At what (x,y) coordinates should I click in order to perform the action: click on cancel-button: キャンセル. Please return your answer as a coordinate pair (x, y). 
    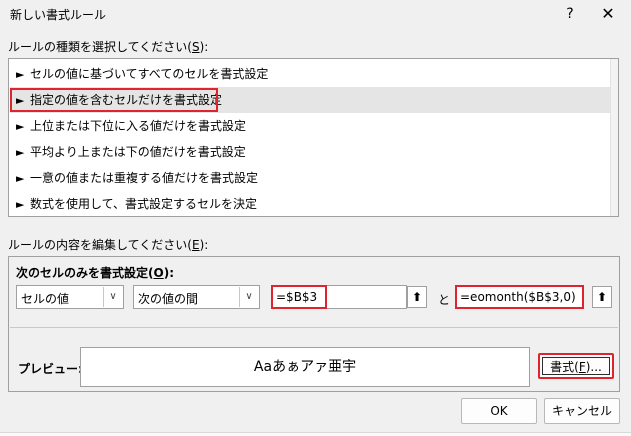
    Looking at the image, I should click on (582, 411).